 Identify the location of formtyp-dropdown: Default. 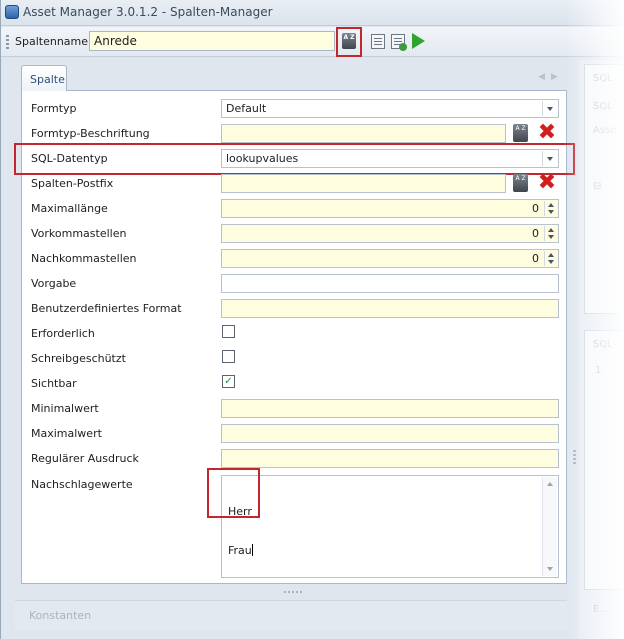
(390, 108).